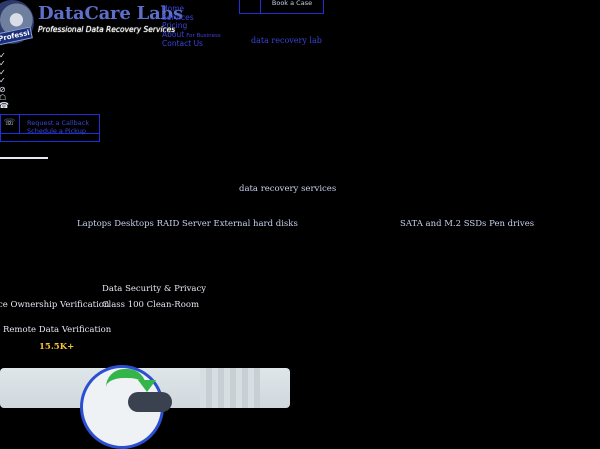 The image size is (600, 449). I want to click on phone-icon: ☏, so click(10, 124).